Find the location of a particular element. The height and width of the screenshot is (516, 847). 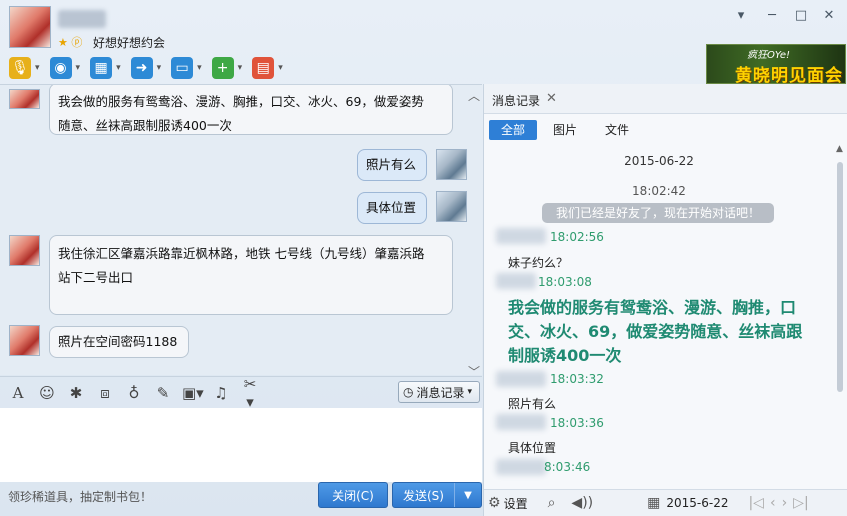

send-file-icon: ➜ is located at coordinates (141, 68).